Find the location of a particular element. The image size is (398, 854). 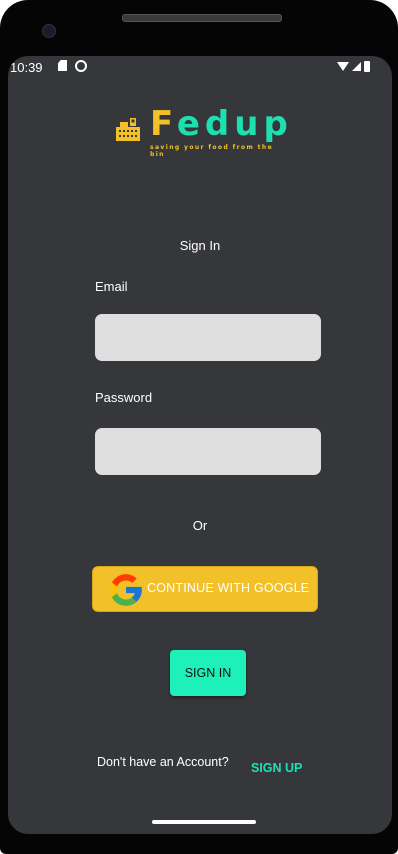

email-label: Email is located at coordinates (111, 286).